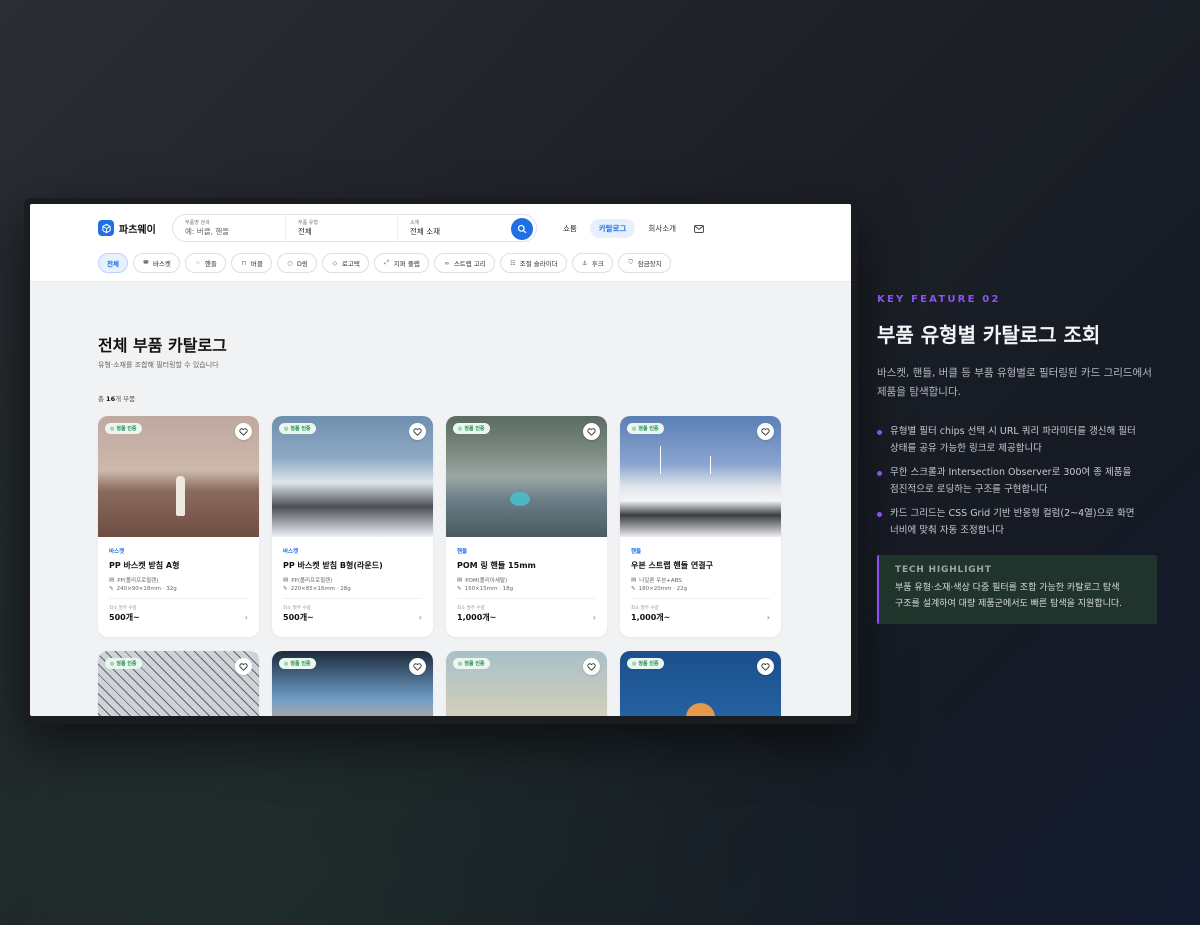 The width and height of the screenshot is (1200, 925). What do you see at coordinates (158, 365) in the screenshot?
I see `page-subtitle: 유형·소재를 조합해 필터링할 수 있습니다` at bounding box center [158, 365].